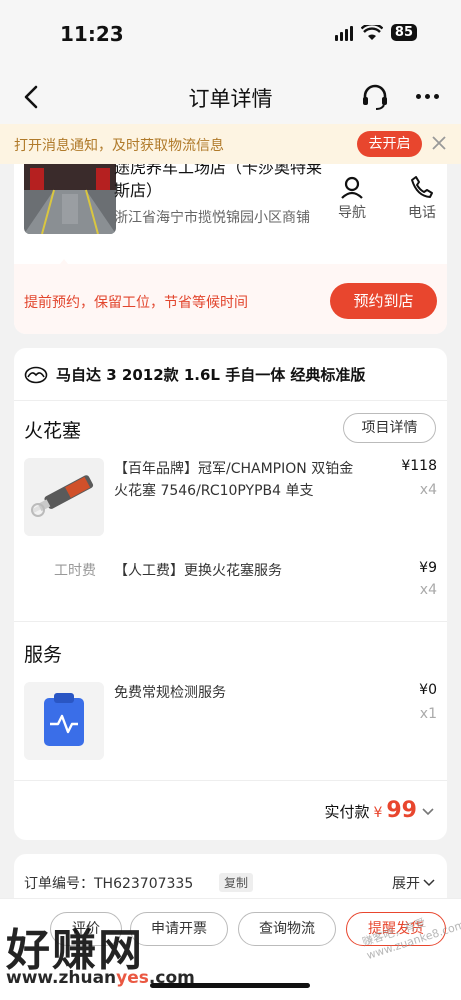  Describe the element at coordinates (86, 929) in the screenshot. I see `review-button: 评价` at that location.